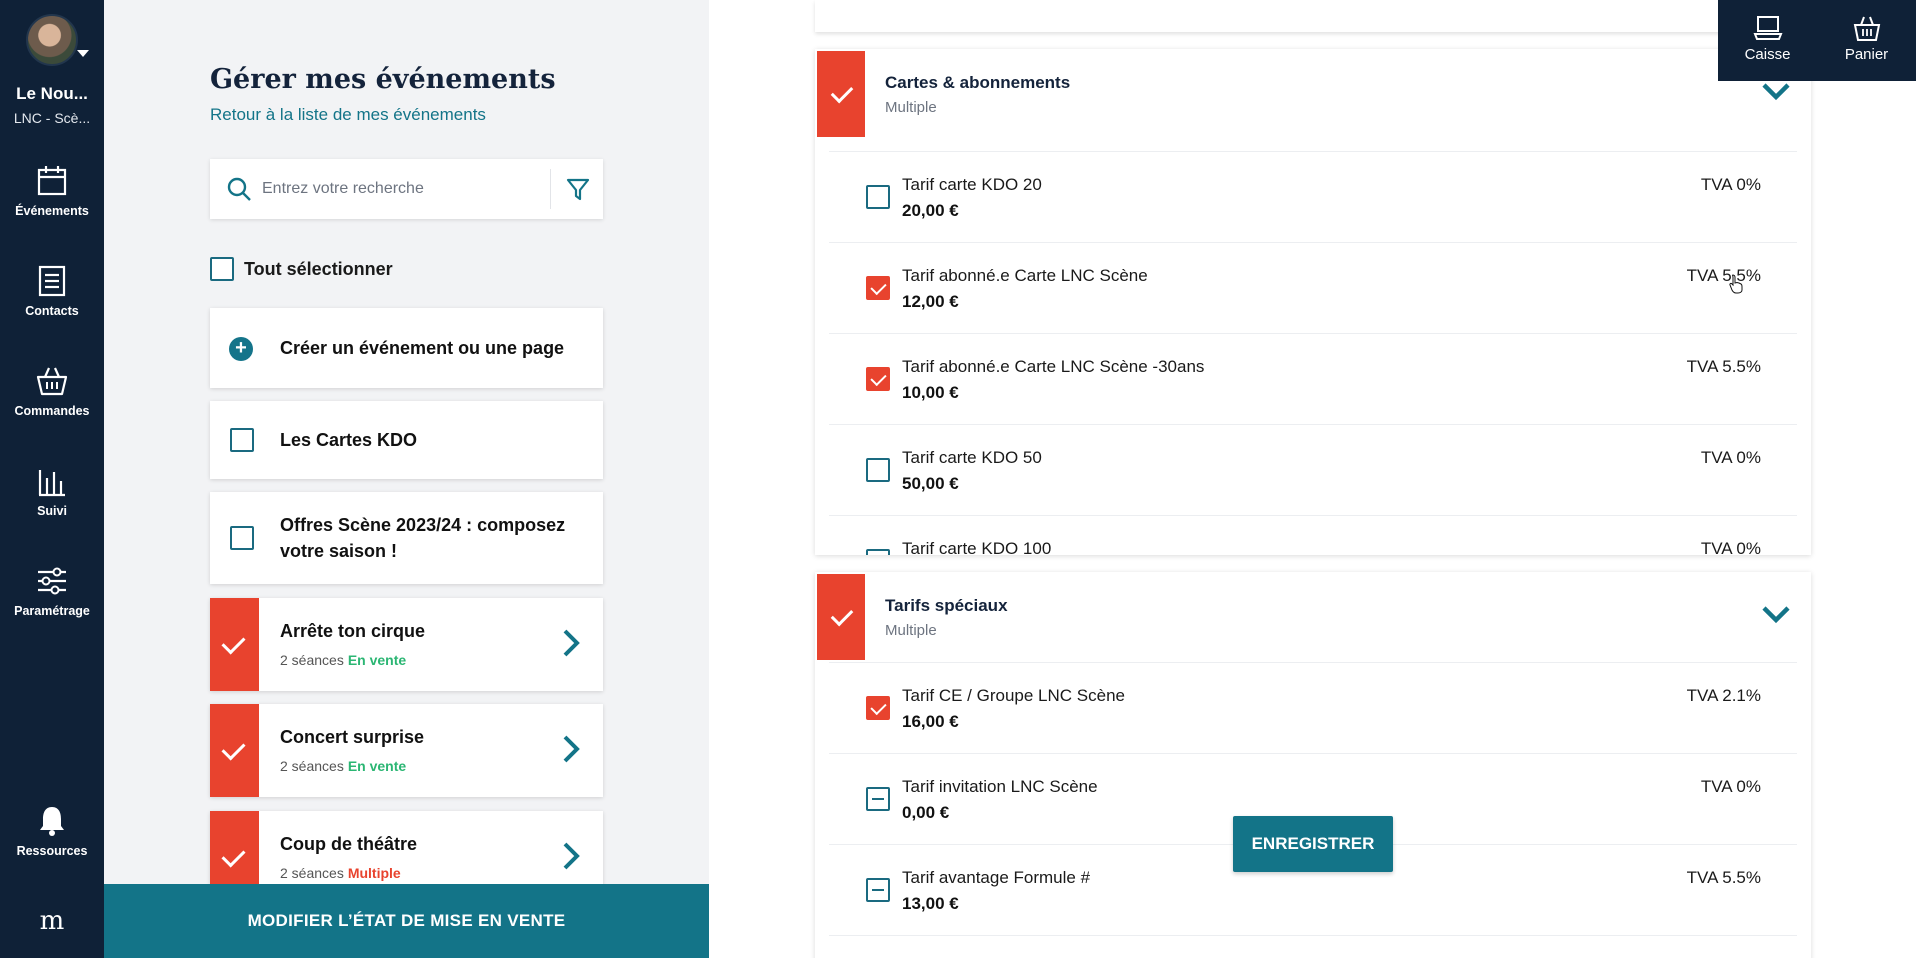  I want to click on nav-item-commandes: Commandes, so click(52, 391).